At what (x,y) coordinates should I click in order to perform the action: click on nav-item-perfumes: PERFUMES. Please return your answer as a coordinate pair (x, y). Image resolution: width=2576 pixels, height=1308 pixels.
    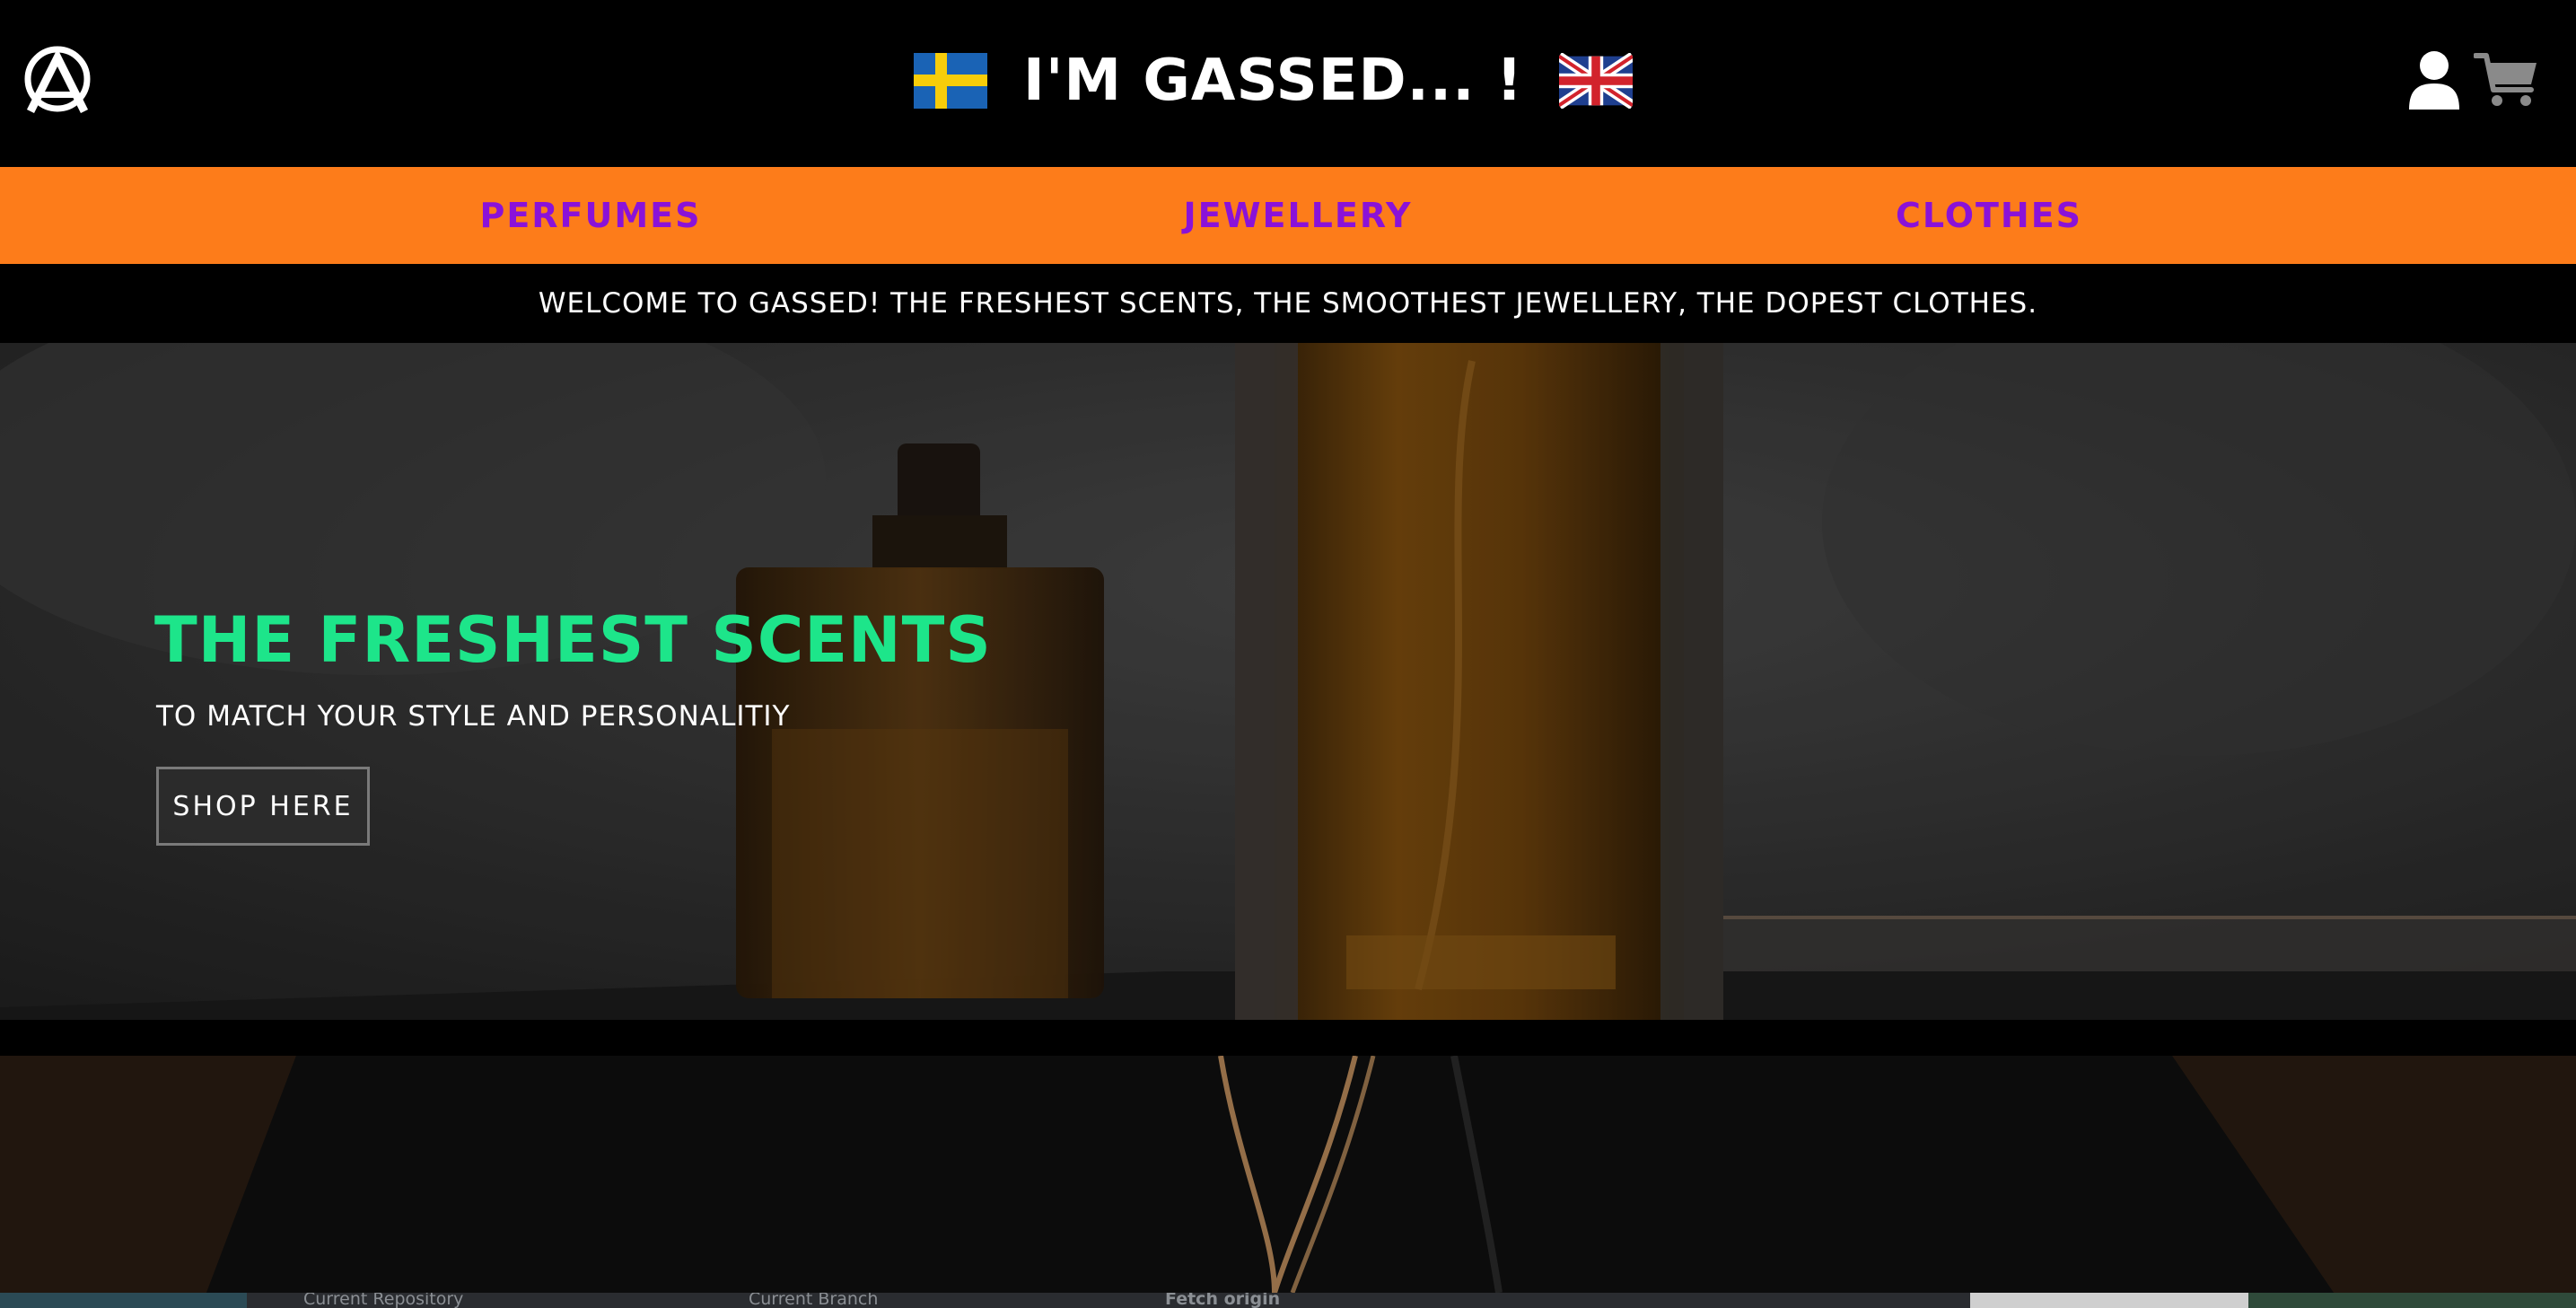
    Looking at the image, I should click on (590, 215).